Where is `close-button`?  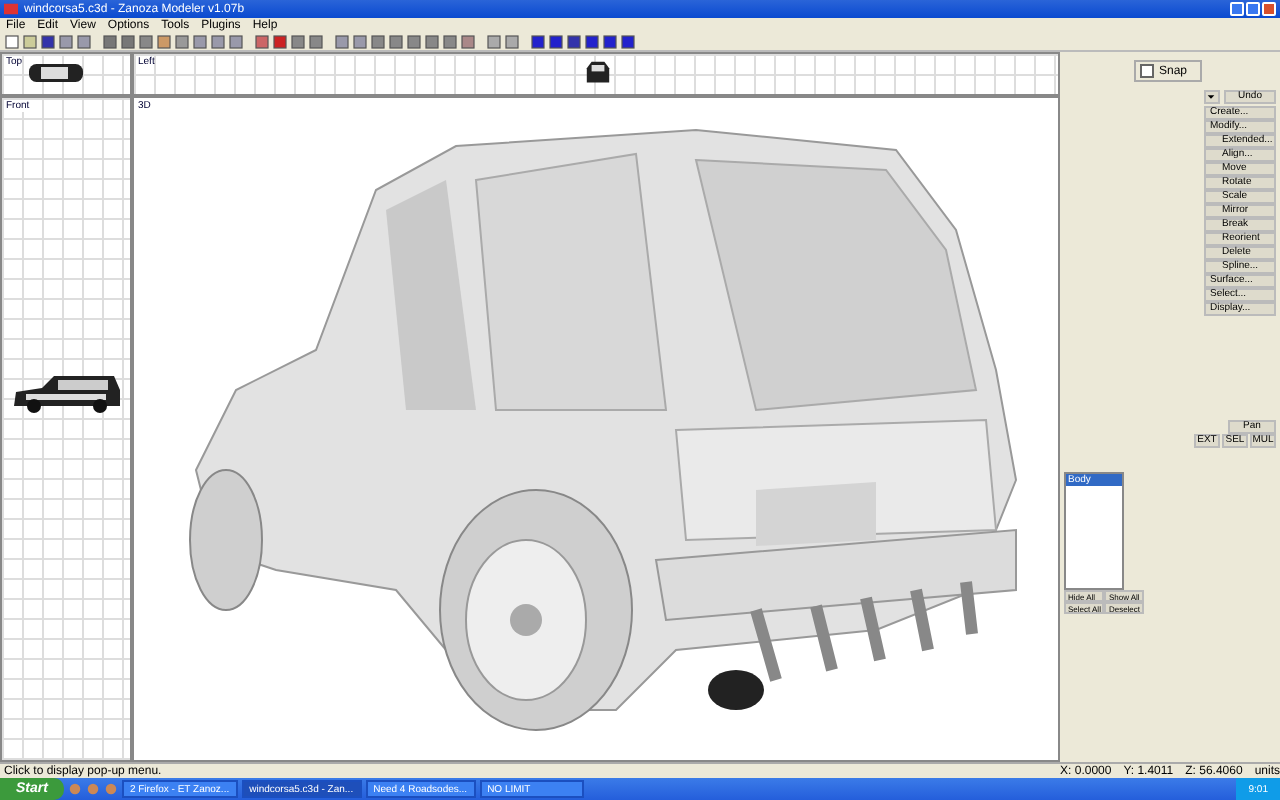
close-button is located at coordinates (1269, 9).